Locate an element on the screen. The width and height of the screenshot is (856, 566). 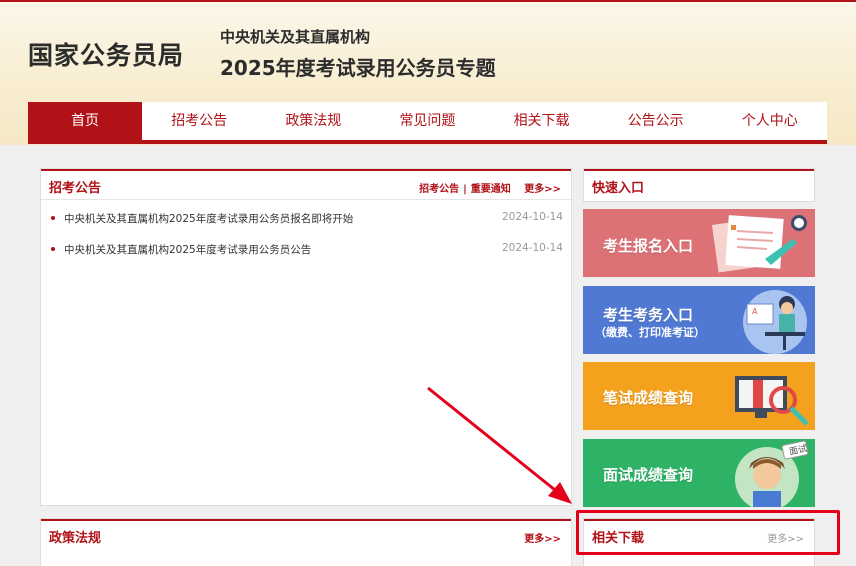
header-subtitle-1: 中央机关及其直属机构 is located at coordinates (295, 37).